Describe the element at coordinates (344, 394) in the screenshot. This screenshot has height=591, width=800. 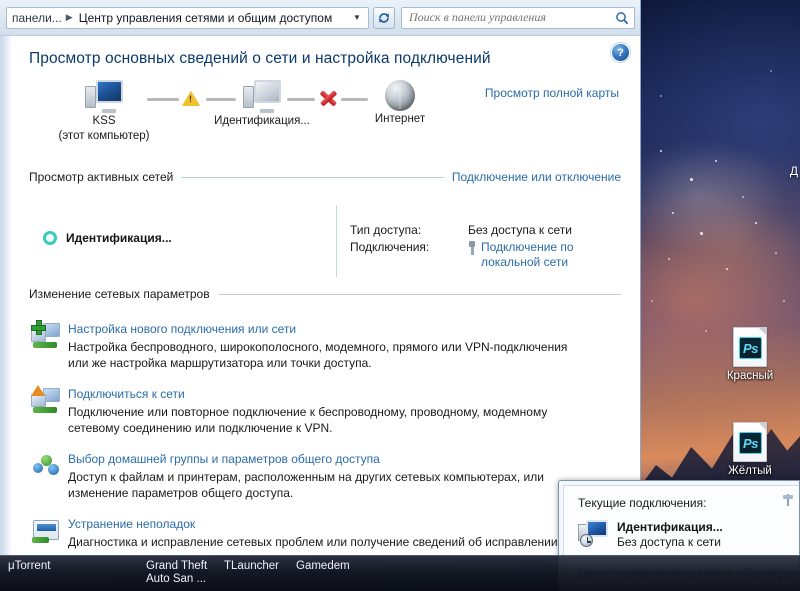
I see `setting-title: Подключиться к сети` at that location.